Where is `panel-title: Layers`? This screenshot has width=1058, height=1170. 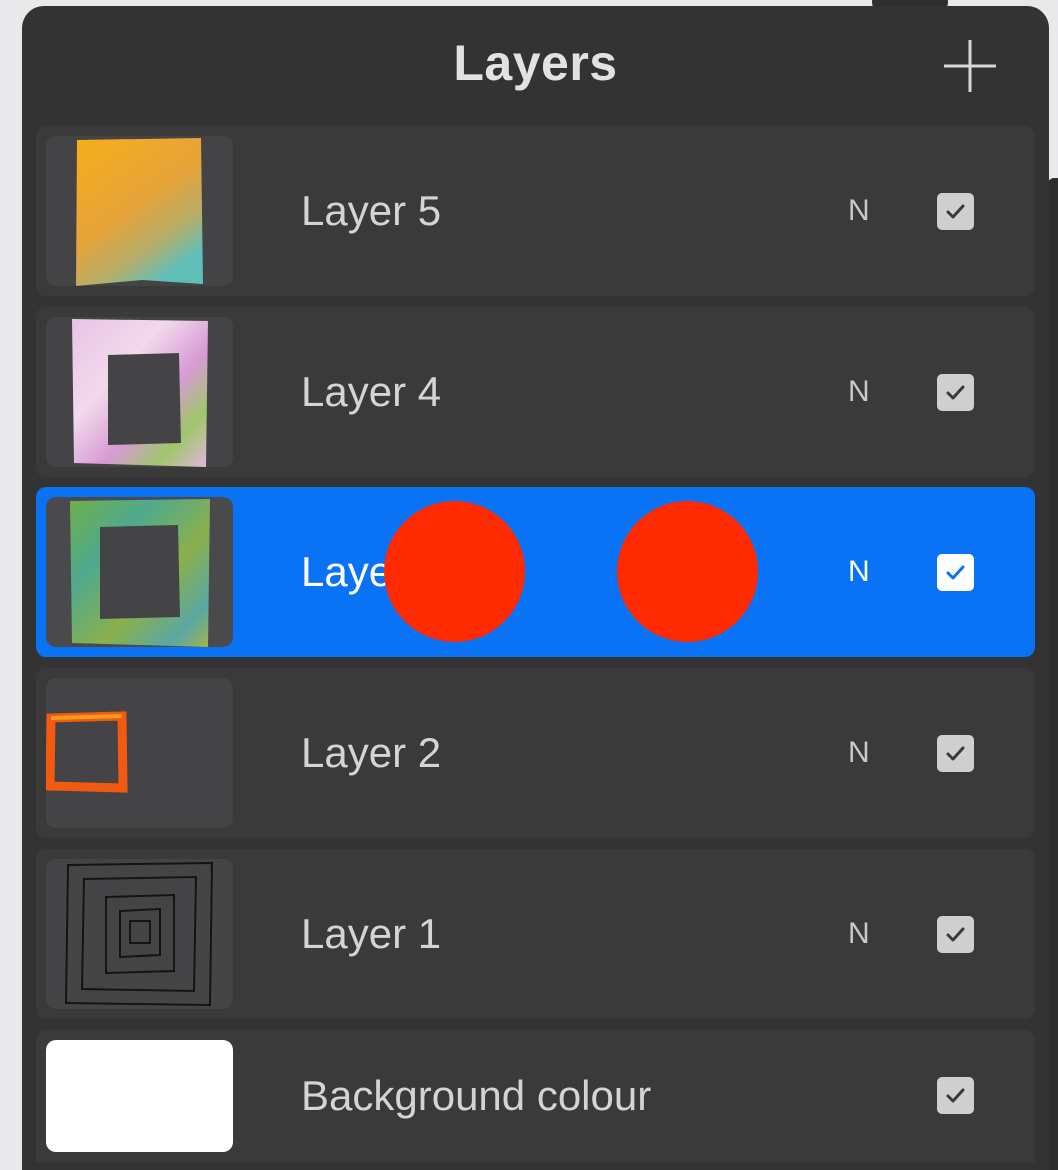 panel-title: Layers is located at coordinates (535, 63).